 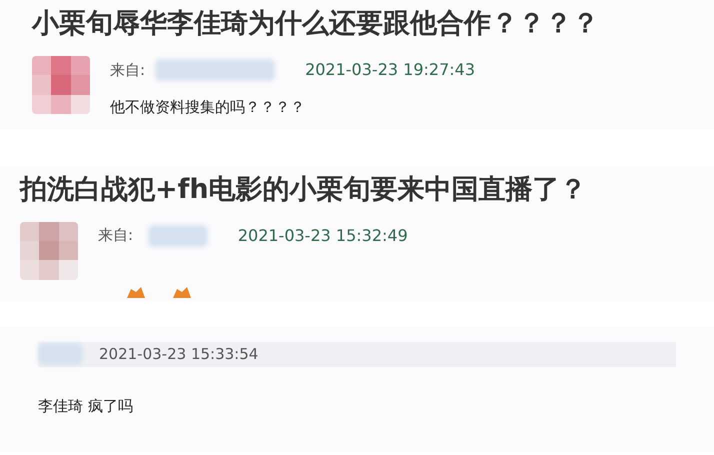 I want to click on post-title: 拍洗白战犯+fh电影的小栗旬要来中国直播了？, so click(x=304, y=189).